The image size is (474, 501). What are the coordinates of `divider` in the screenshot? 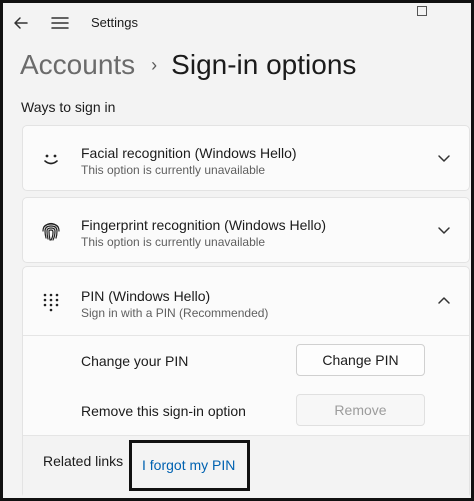 It's located at (246, 335).